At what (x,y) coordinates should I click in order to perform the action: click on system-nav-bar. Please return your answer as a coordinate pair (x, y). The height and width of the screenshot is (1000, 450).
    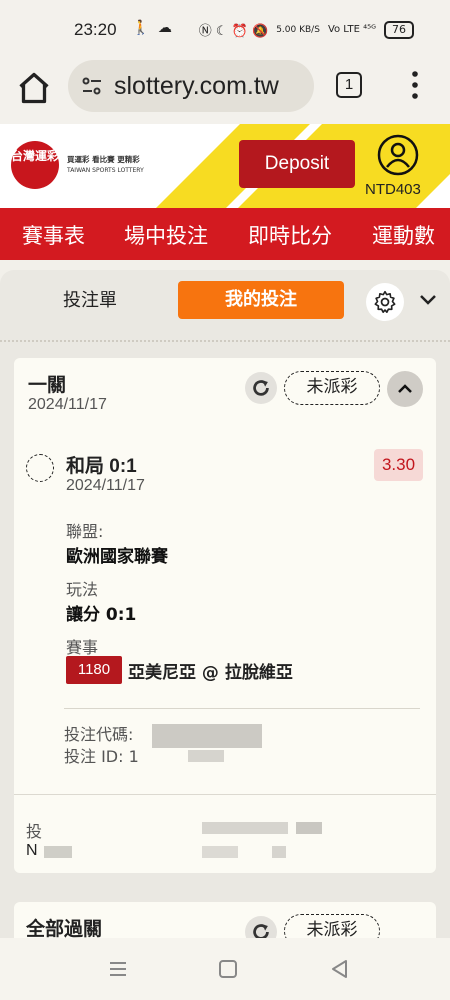
    Looking at the image, I should click on (225, 969).